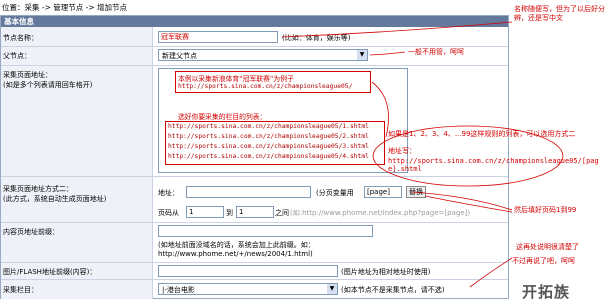 The width and height of the screenshot is (610, 302). Describe the element at coordinates (543, 261) in the screenshot. I see `column-annotation-2: 不过再说了吧，呵呵` at that location.